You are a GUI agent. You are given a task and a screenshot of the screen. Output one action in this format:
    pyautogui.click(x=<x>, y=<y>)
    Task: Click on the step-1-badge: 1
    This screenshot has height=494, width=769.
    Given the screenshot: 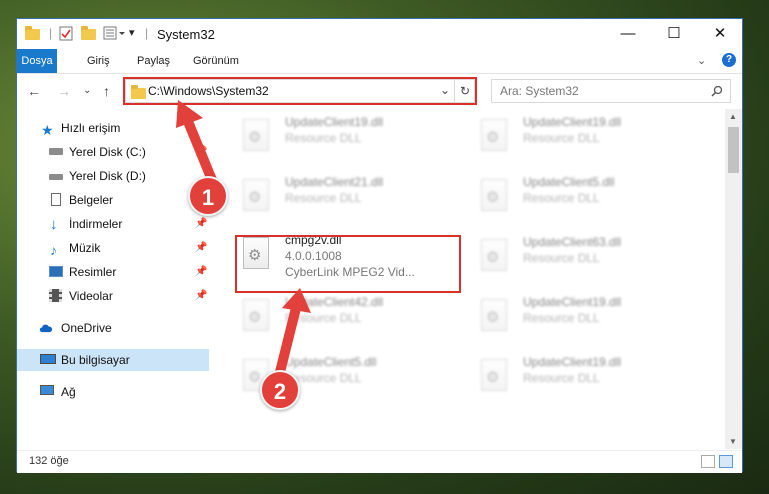 What is the action you would take?
    pyautogui.click(x=208, y=196)
    